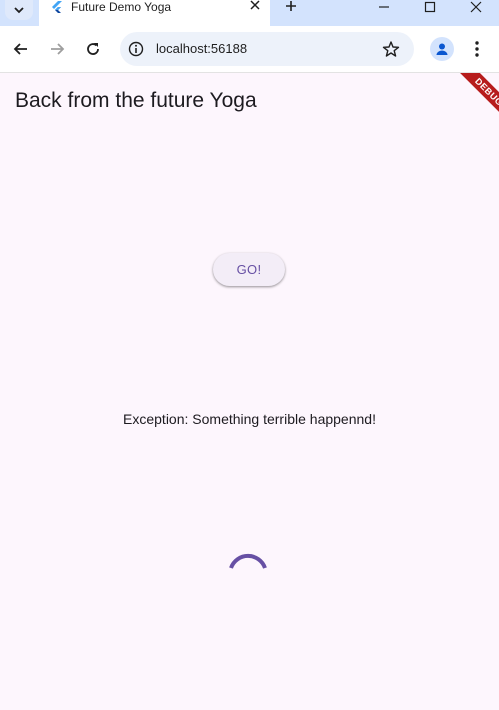 The height and width of the screenshot is (710, 499). I want to click on arrow-right-icon, so click(58, 49).